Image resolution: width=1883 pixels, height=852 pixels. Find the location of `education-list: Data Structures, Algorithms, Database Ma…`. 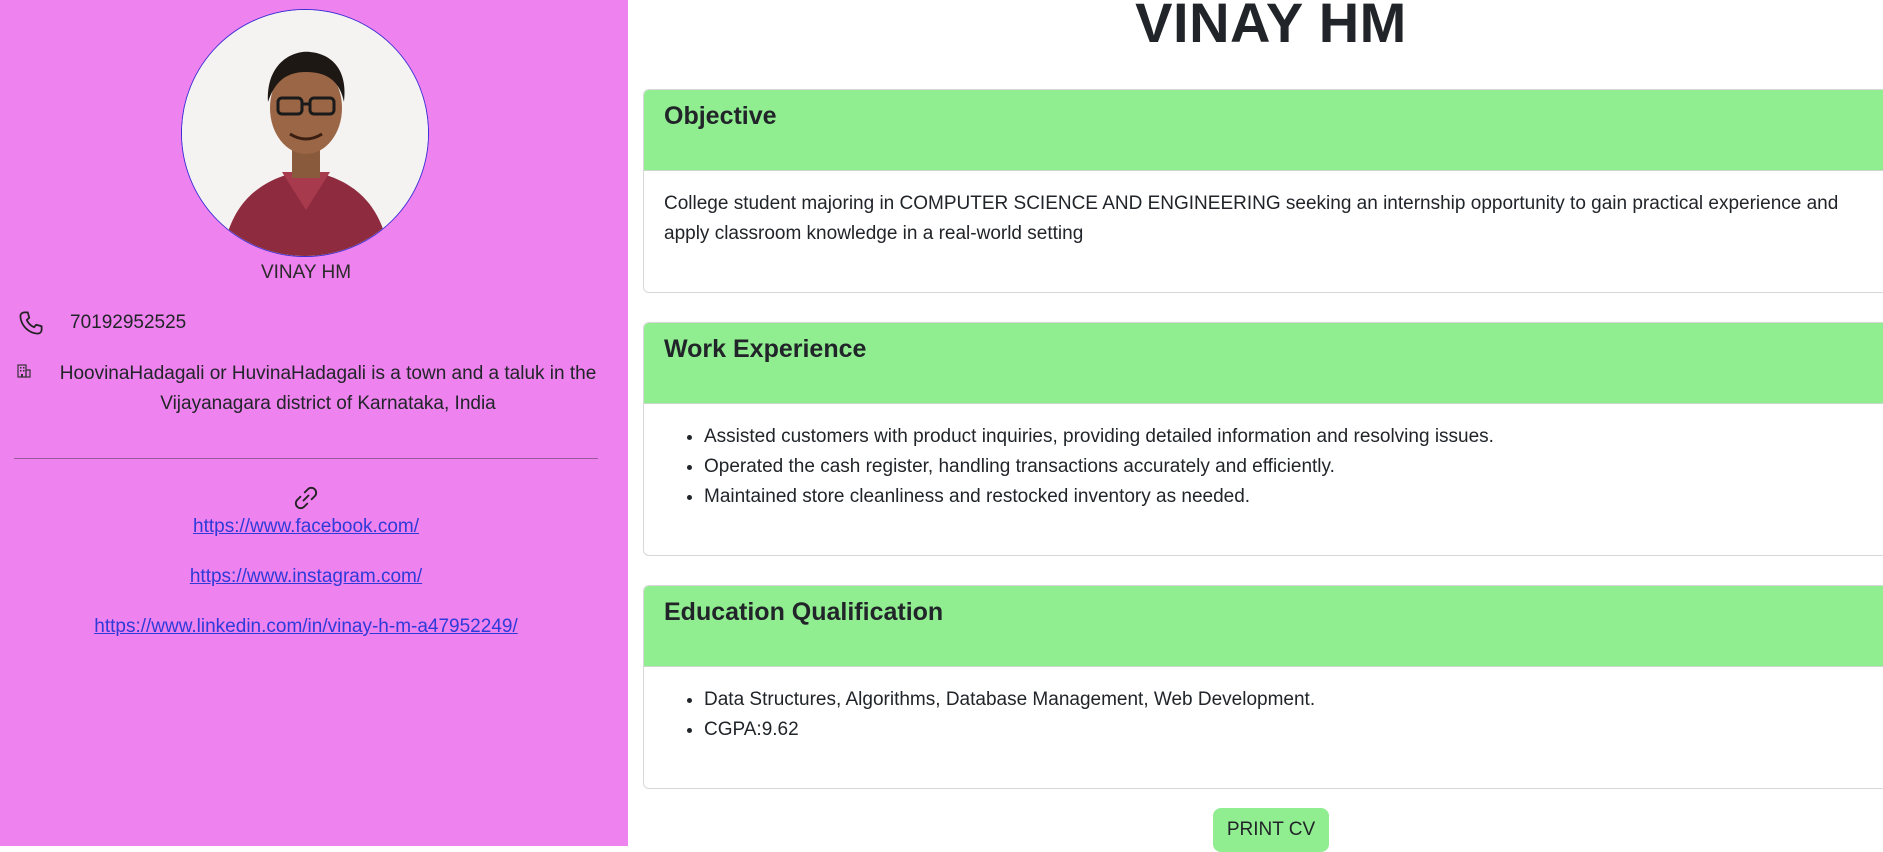

education-list: Data Structures, Algorithms, Database Ma… is located at coordinates (1273, 715).